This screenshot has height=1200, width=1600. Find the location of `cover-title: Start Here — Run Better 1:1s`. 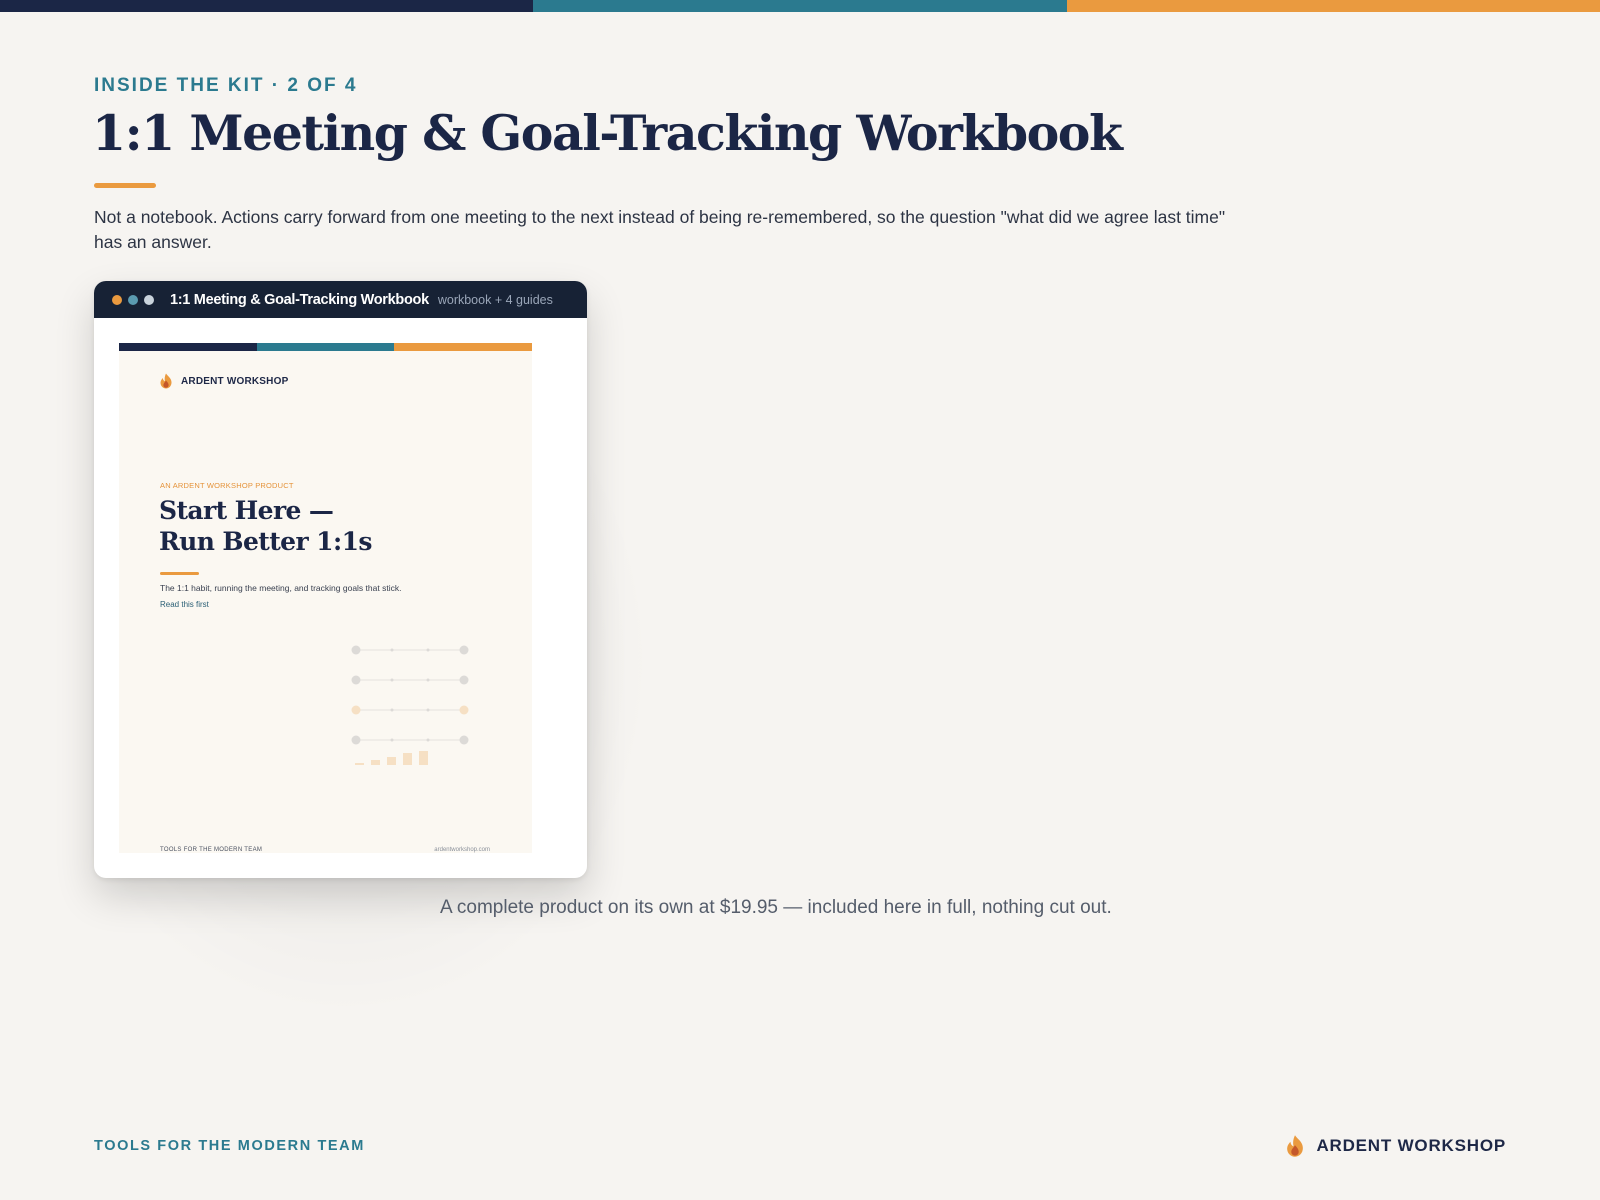

cover-title: Start Here — Run Better 1:1s is located at coordinates (309, 526).